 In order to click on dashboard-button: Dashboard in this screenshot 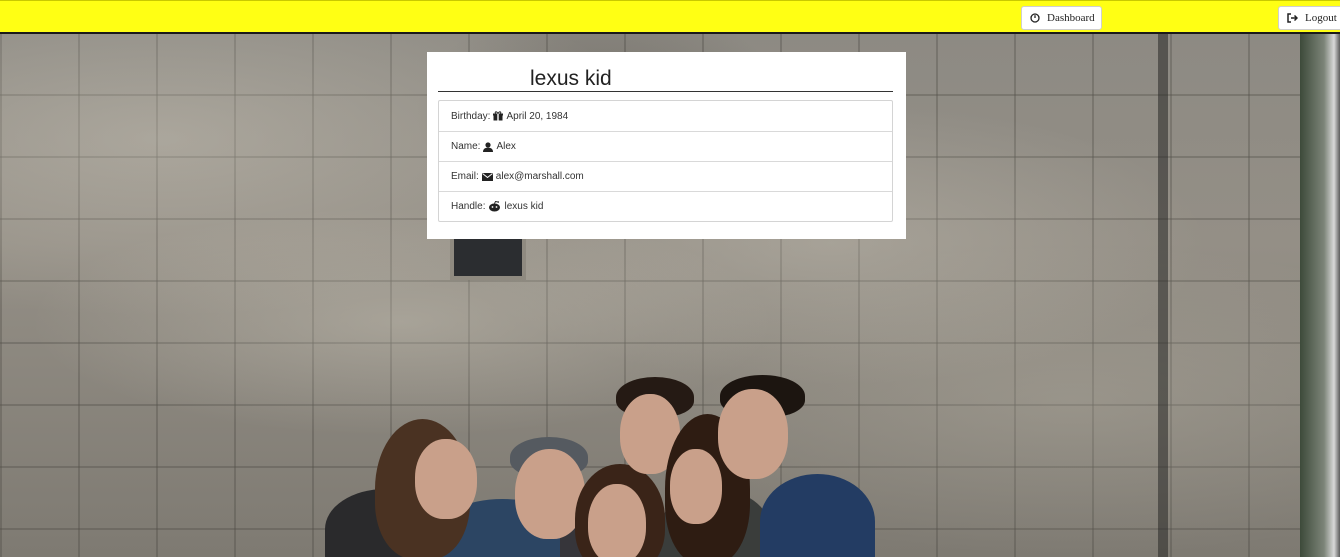, I will do `click(1061, 18)`.